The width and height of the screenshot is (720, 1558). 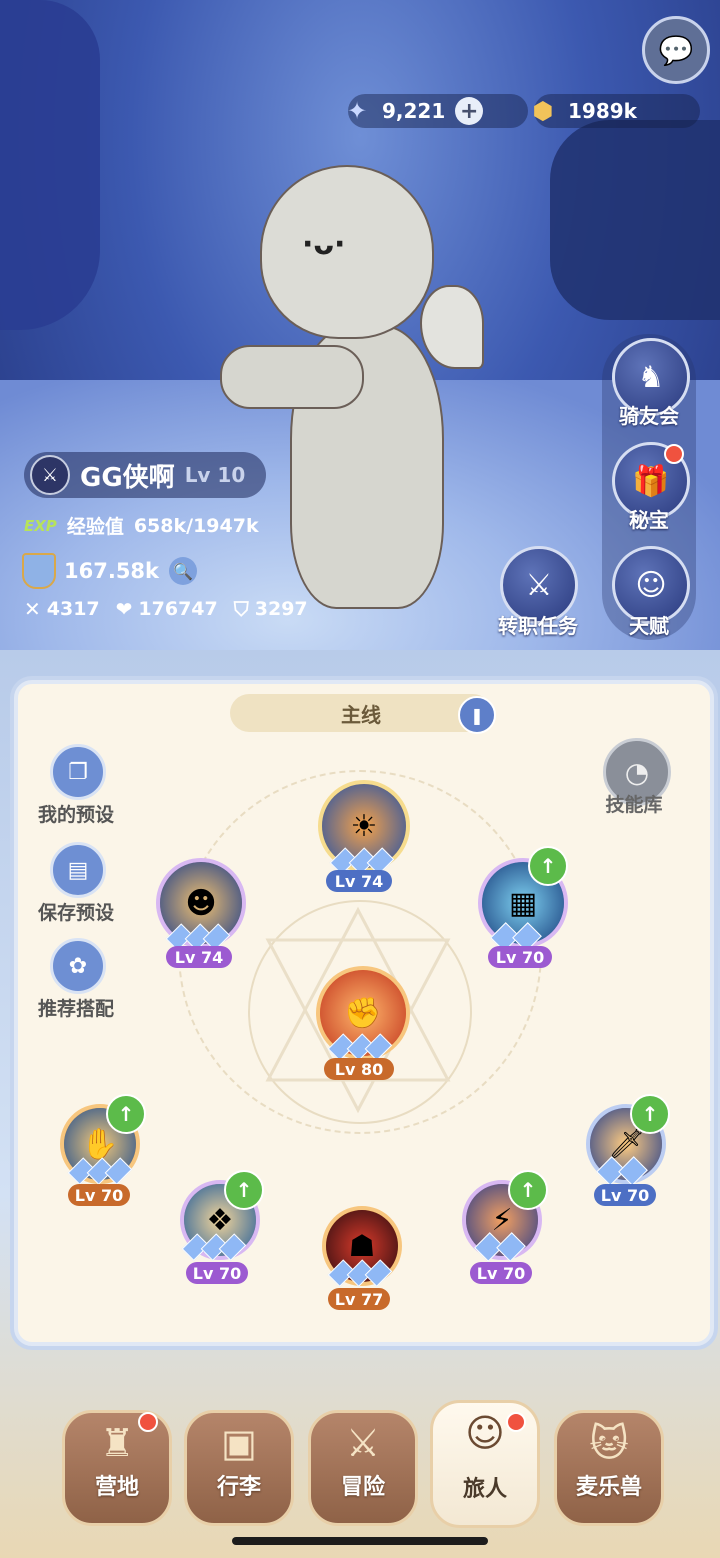 What do you see at coordinates (362, 1487) in the screenshot?
I see `nav-adventure-label: 冒险` at bounding box center [362, 1487].